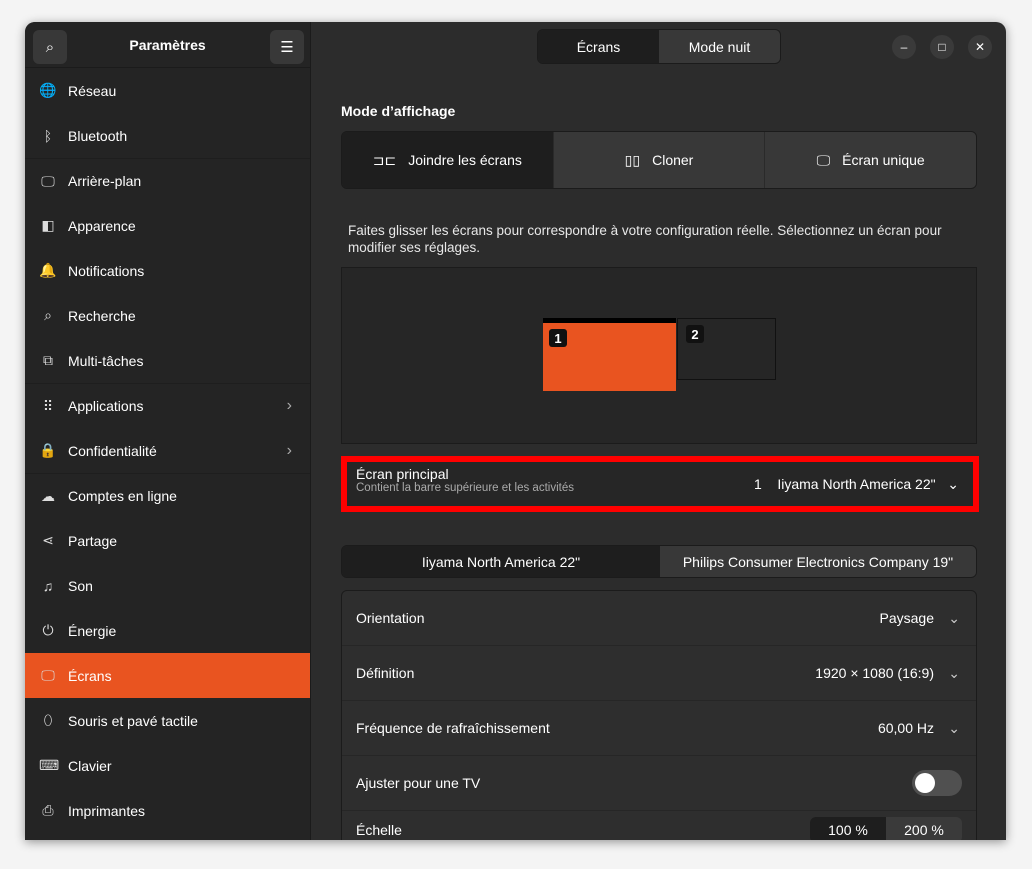  I want to click on apps-icon: ⠿, so click(48, 405).